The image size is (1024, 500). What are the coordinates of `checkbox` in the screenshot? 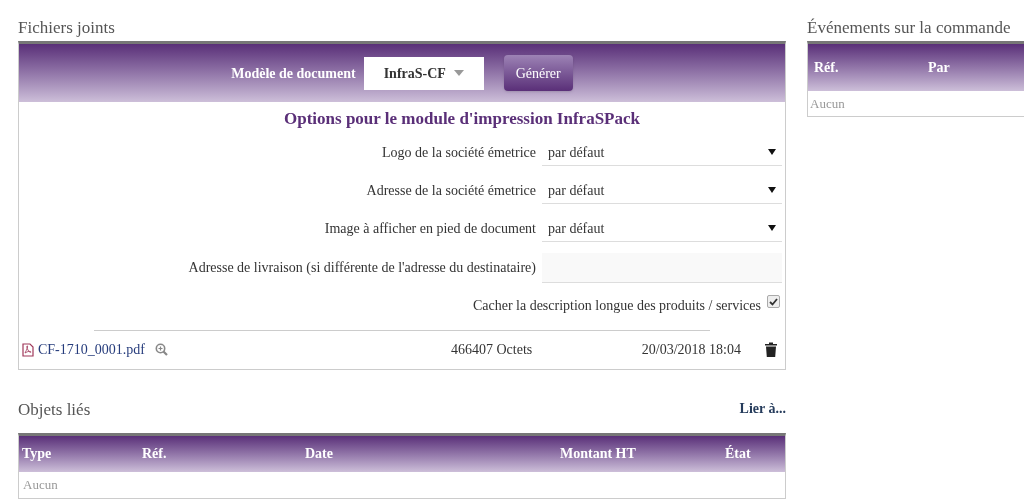 It's located at (773, 301).